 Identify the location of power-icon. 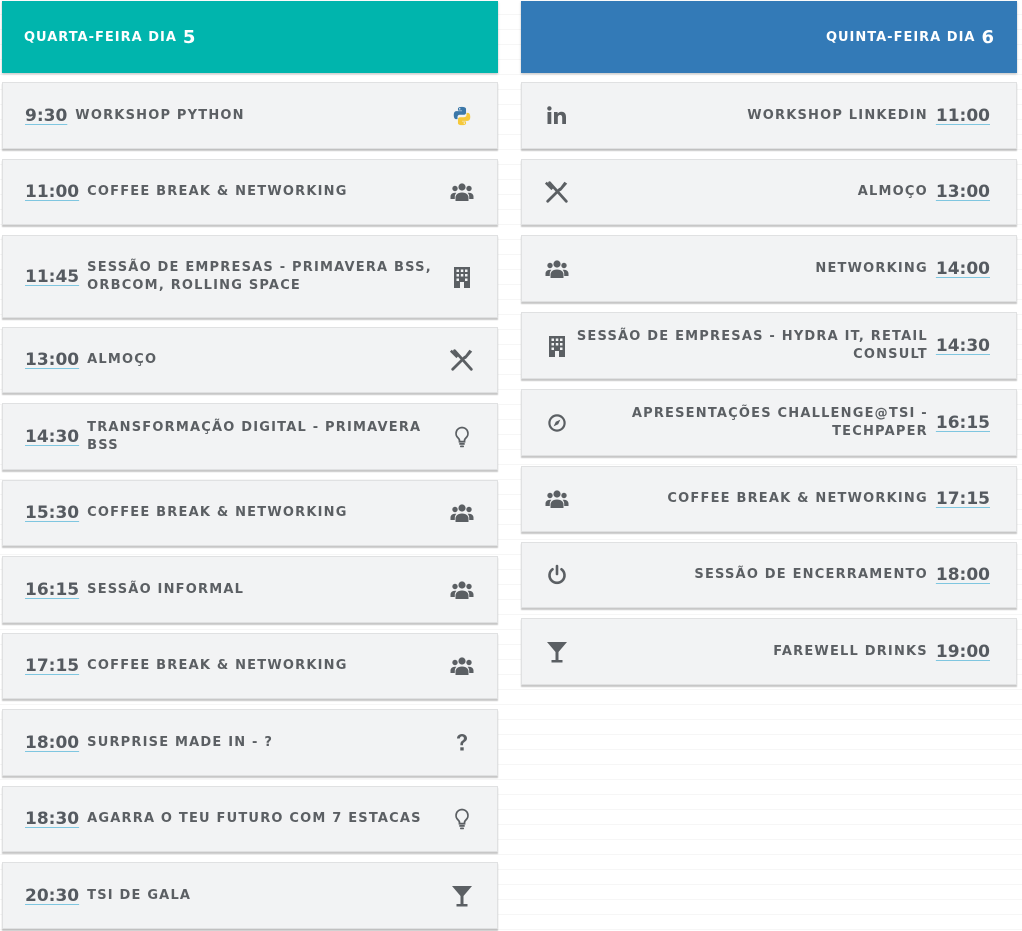
(557, 575).